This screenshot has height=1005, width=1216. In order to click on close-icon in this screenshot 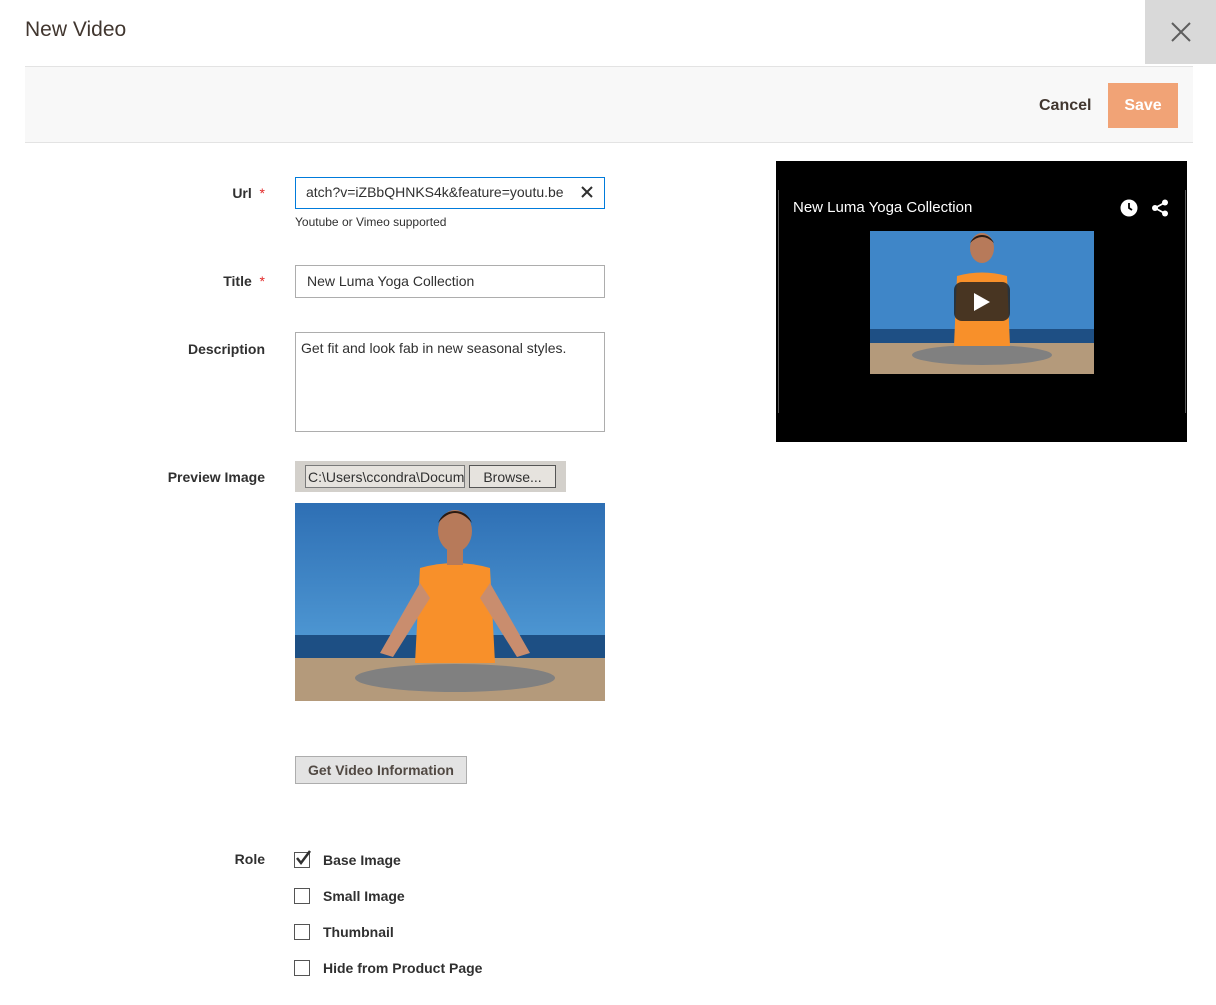, I will do `click(1180, 32)`.